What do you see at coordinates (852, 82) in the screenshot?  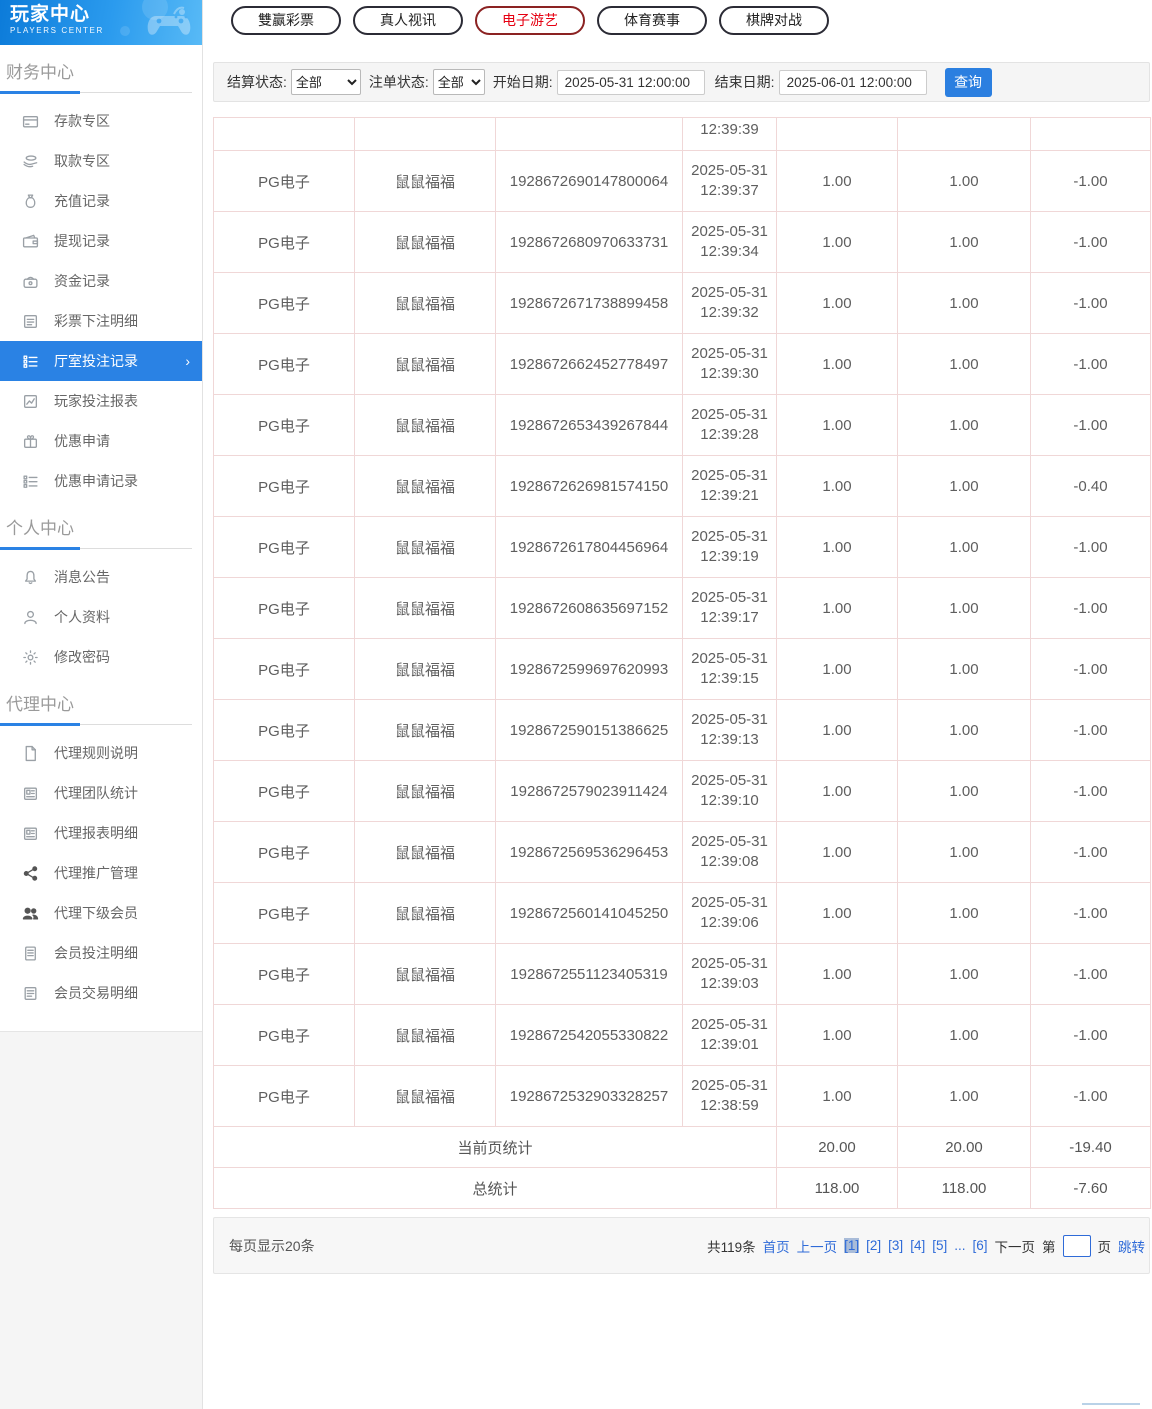 I see `end-date-input` at bounding box center [852, 82].